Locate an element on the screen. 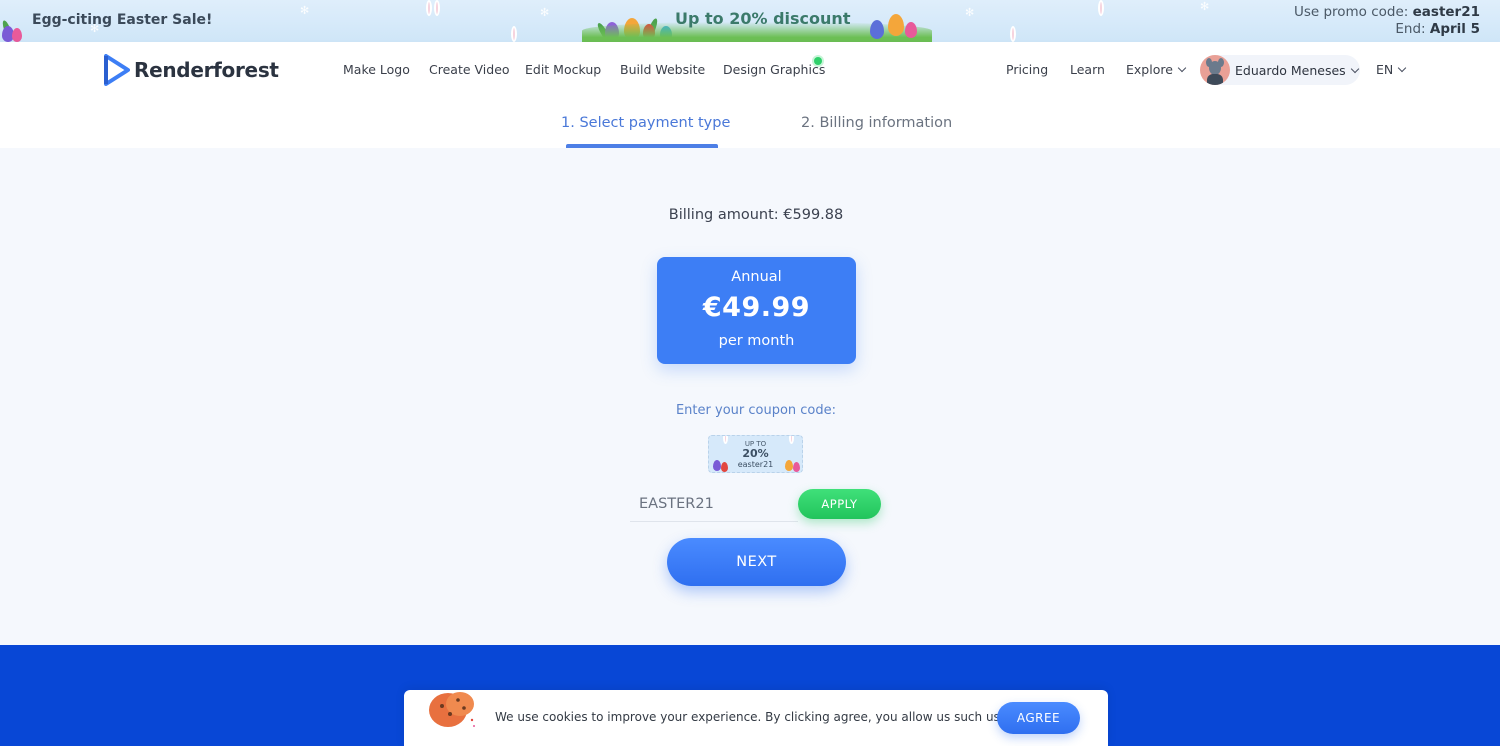  language-selector: EN is located at coordinates (1391, 69).